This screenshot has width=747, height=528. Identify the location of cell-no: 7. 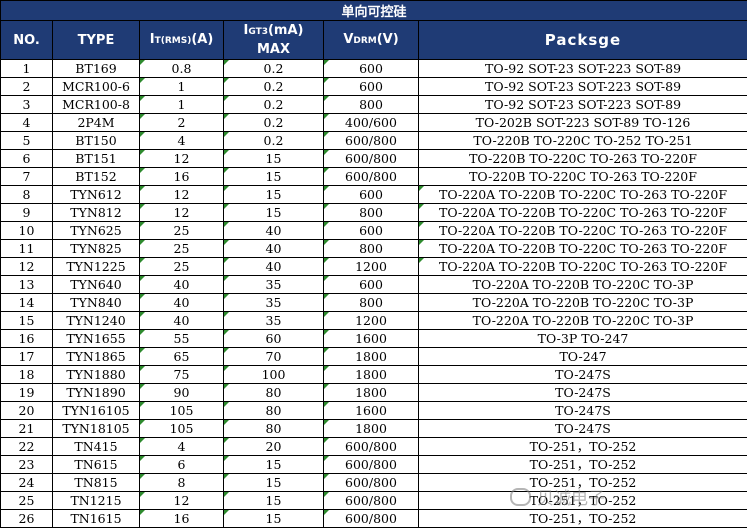
(27, 177).